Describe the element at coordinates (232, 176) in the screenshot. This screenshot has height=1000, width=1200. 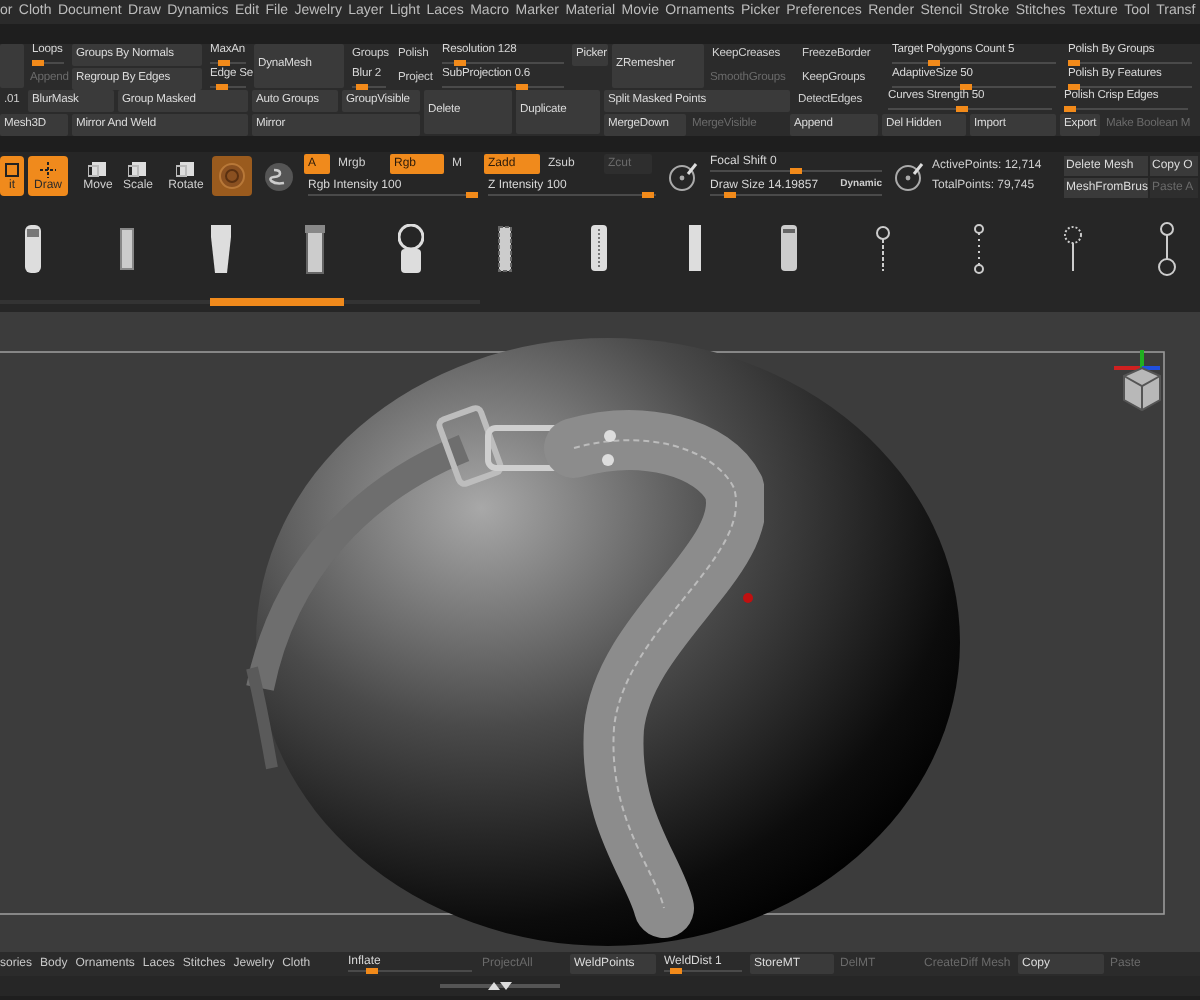
I see `sphere-icon` at that location.